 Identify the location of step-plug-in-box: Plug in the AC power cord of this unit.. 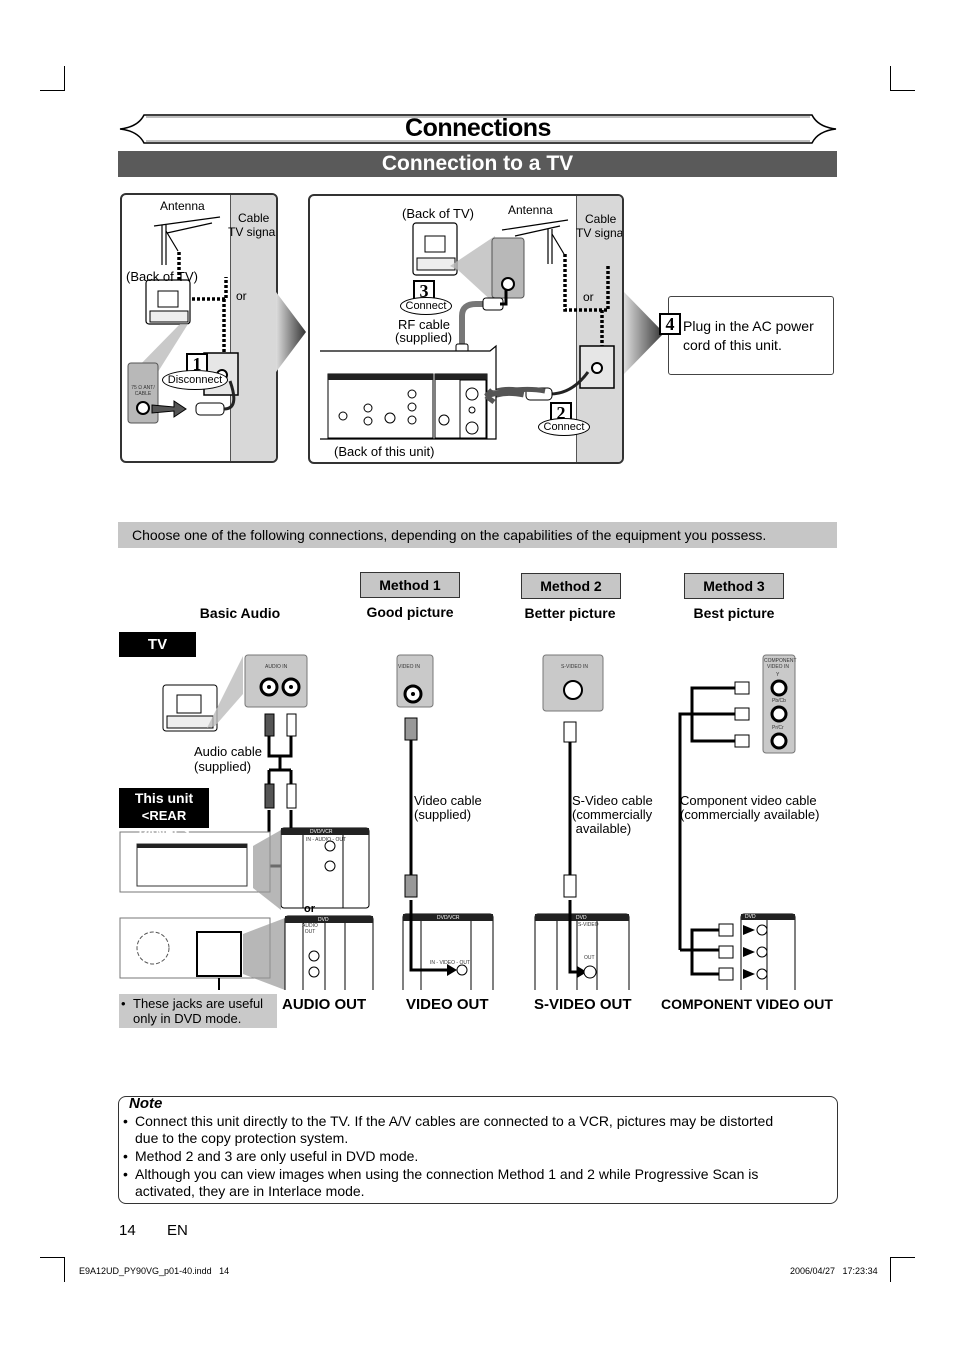
(751, 335).